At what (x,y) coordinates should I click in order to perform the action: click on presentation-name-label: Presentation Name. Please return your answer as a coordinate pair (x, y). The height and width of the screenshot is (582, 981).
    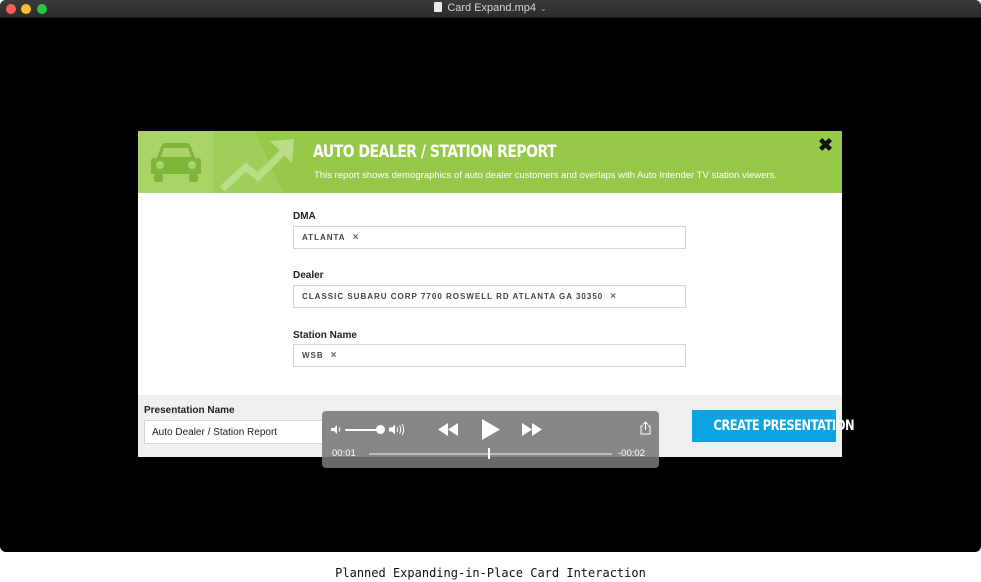
    Looking at the image, I should click on (189, 410).